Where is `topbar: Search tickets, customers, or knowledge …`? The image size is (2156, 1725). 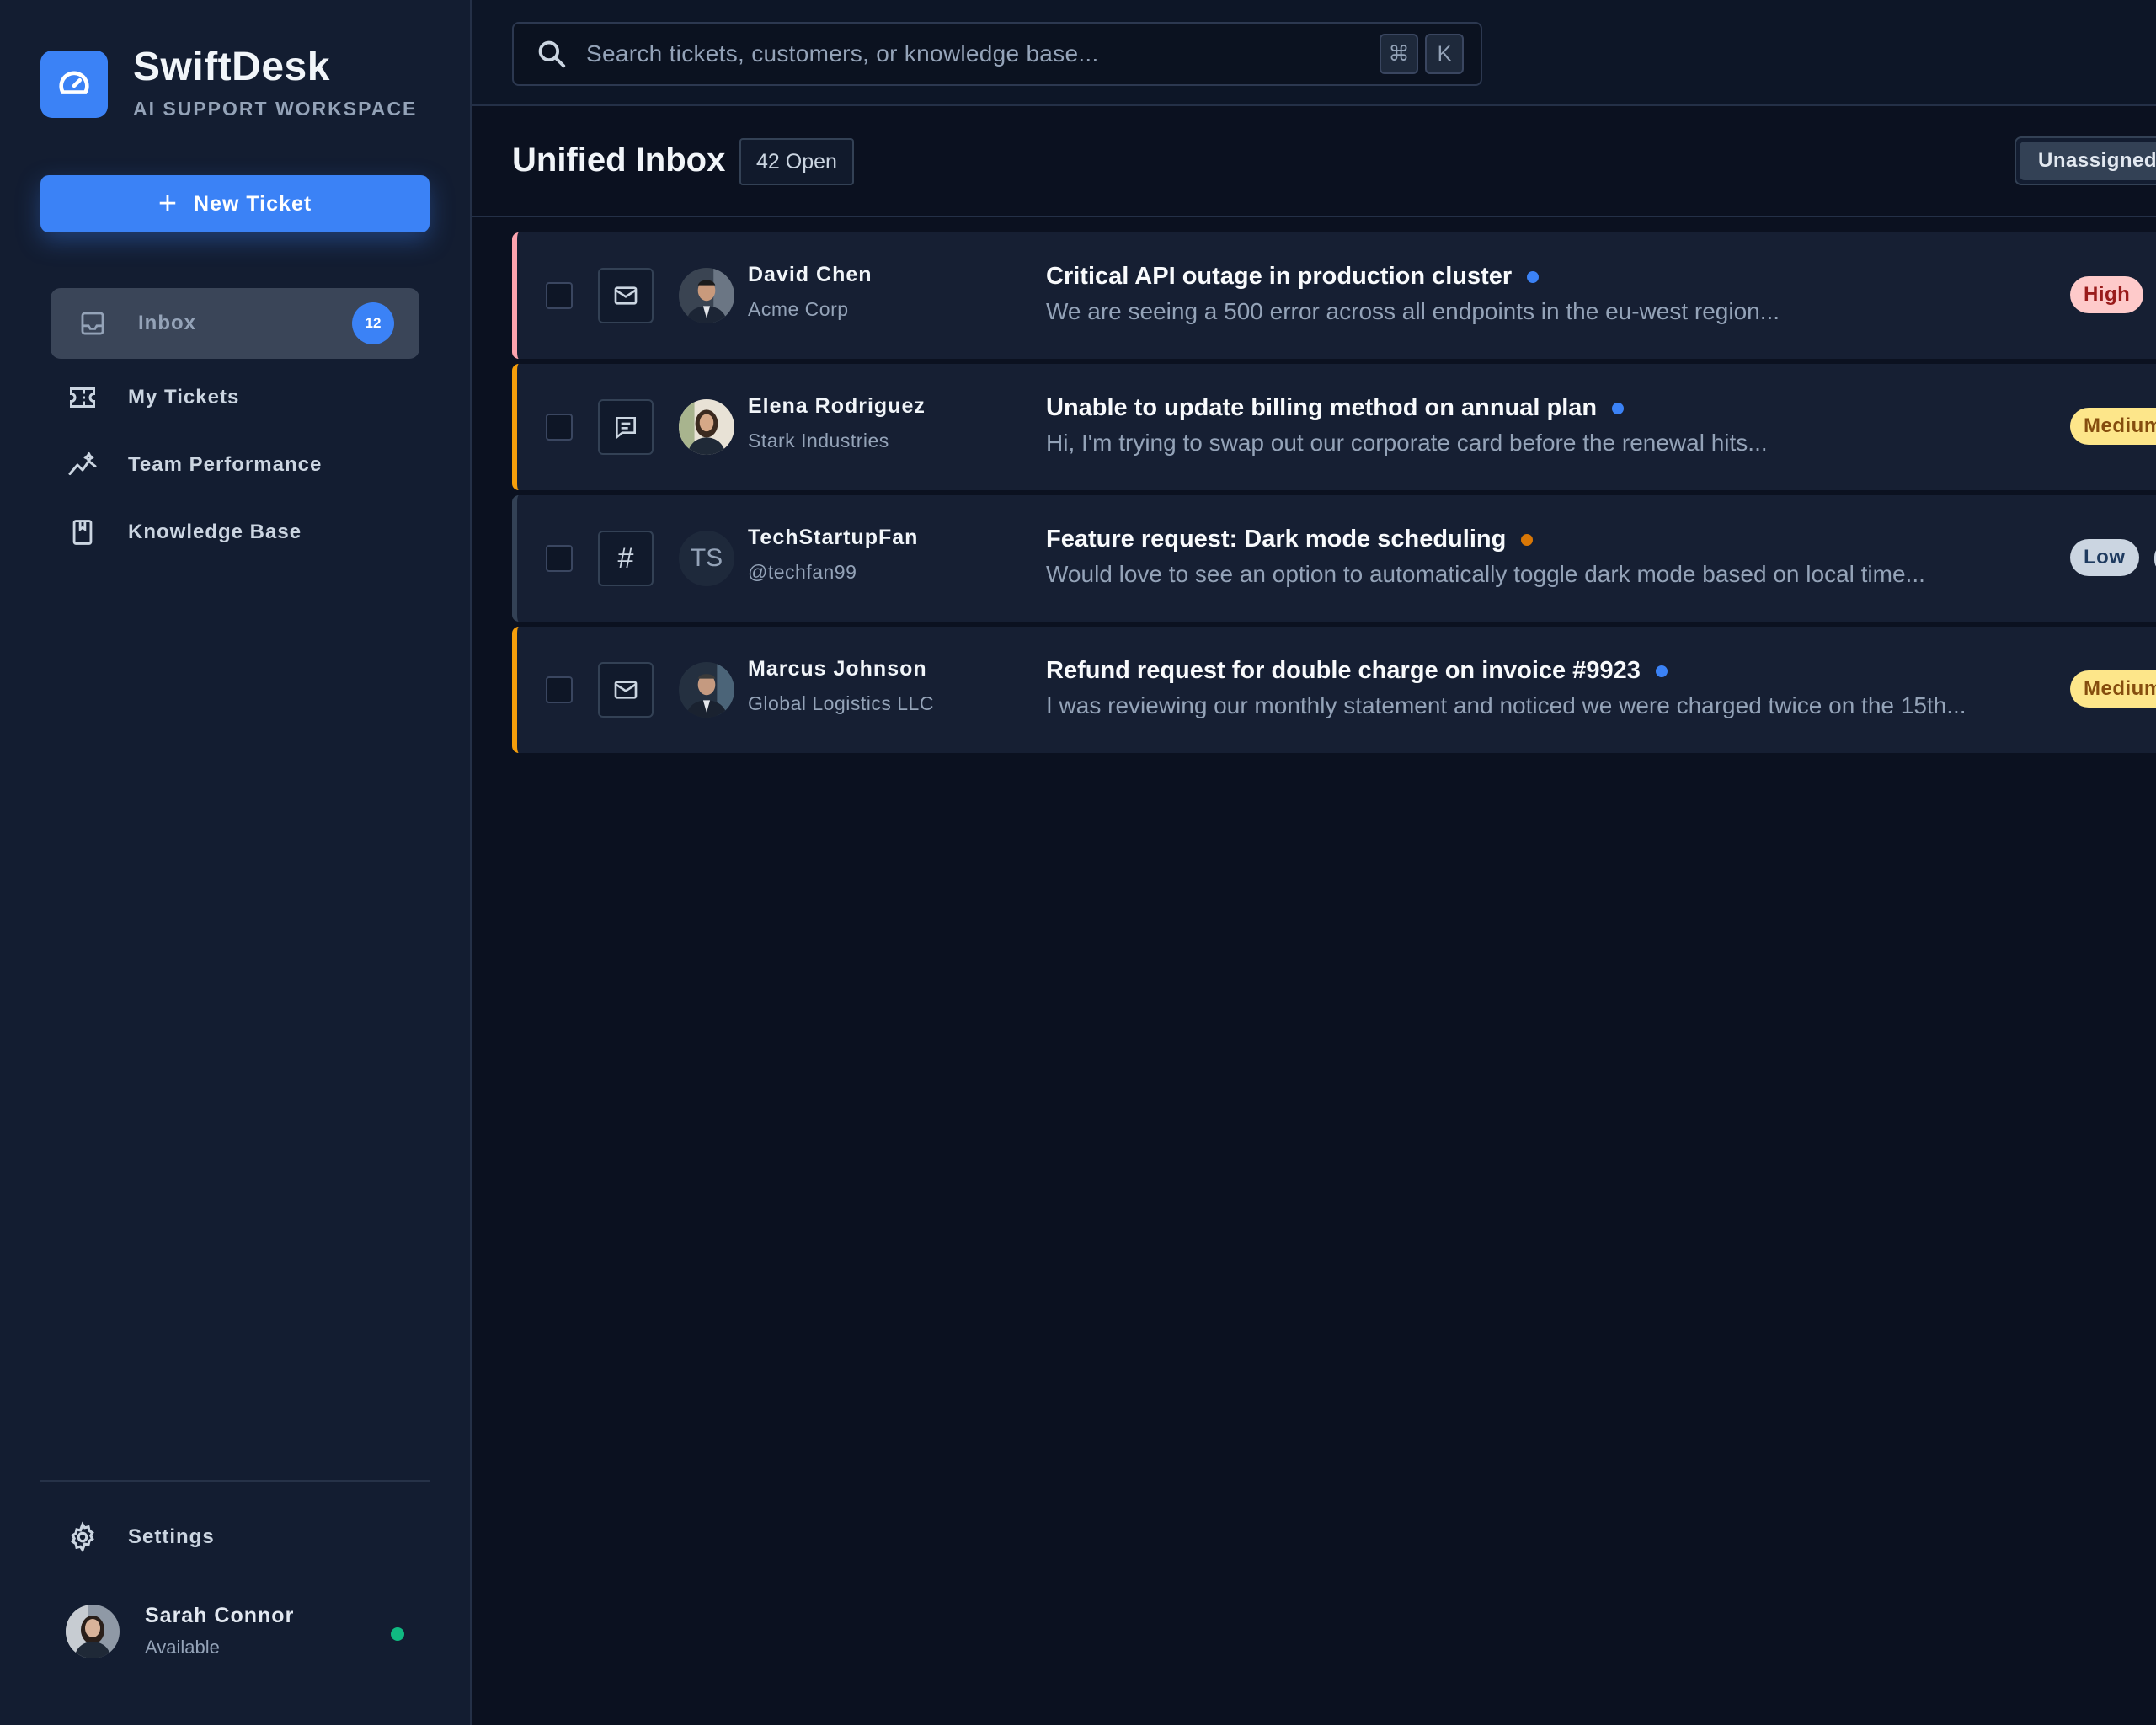
topbar: Search tickets, customers, or knowledge … is located at coordinates (1314, 53).